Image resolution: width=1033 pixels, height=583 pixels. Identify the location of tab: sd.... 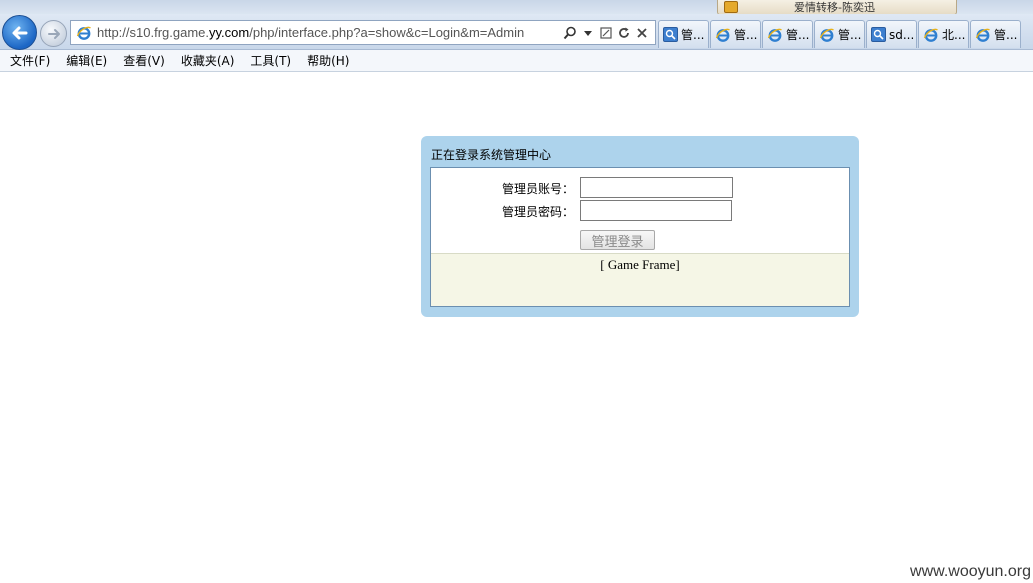
(891, 34).